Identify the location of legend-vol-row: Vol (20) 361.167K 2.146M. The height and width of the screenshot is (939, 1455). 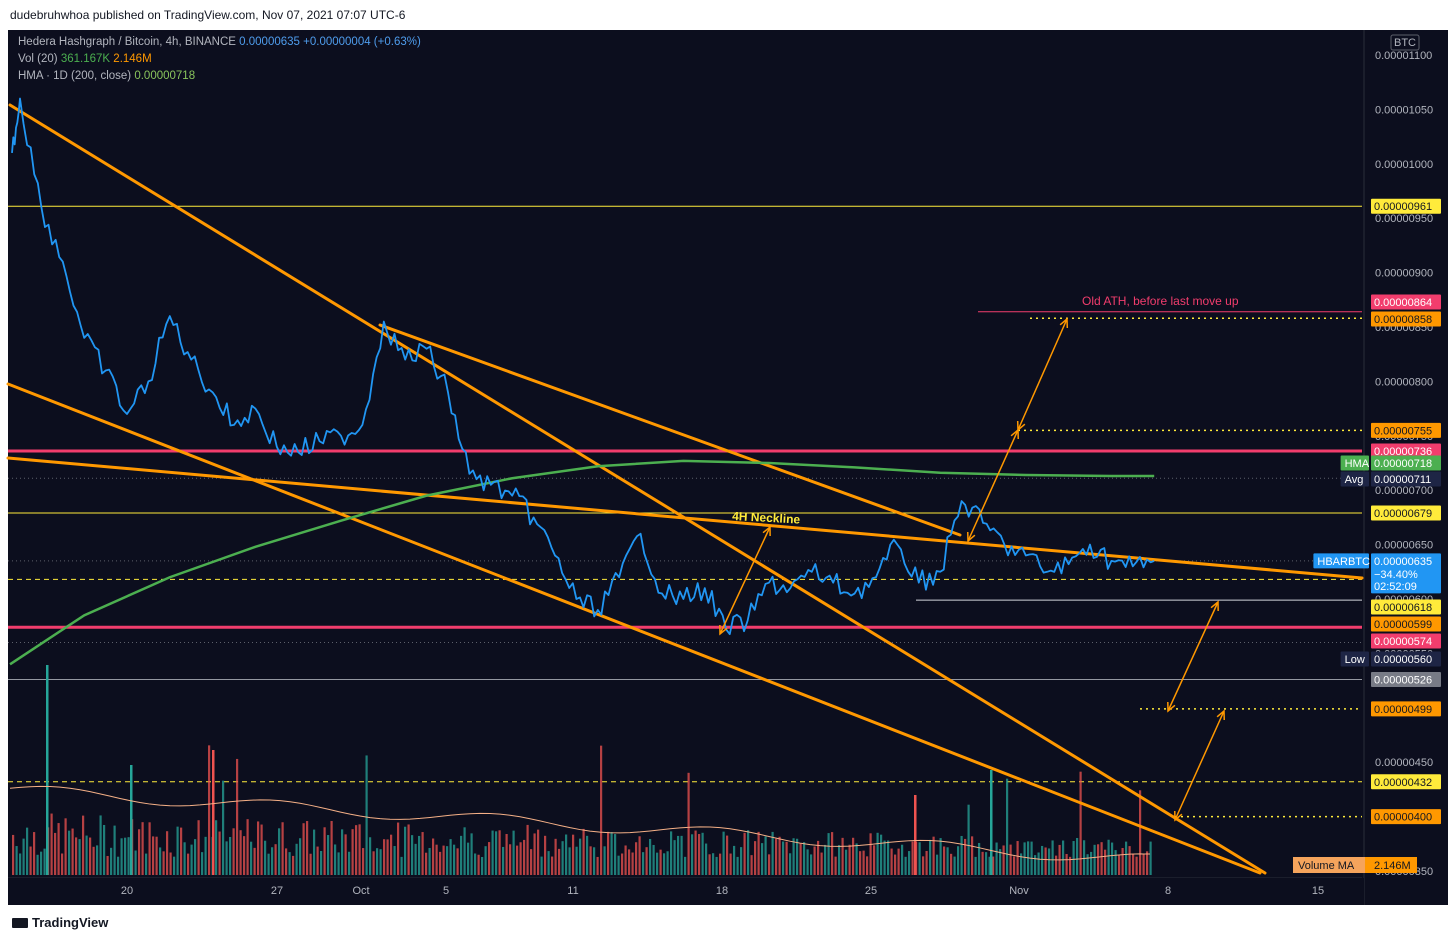
(219, 59).